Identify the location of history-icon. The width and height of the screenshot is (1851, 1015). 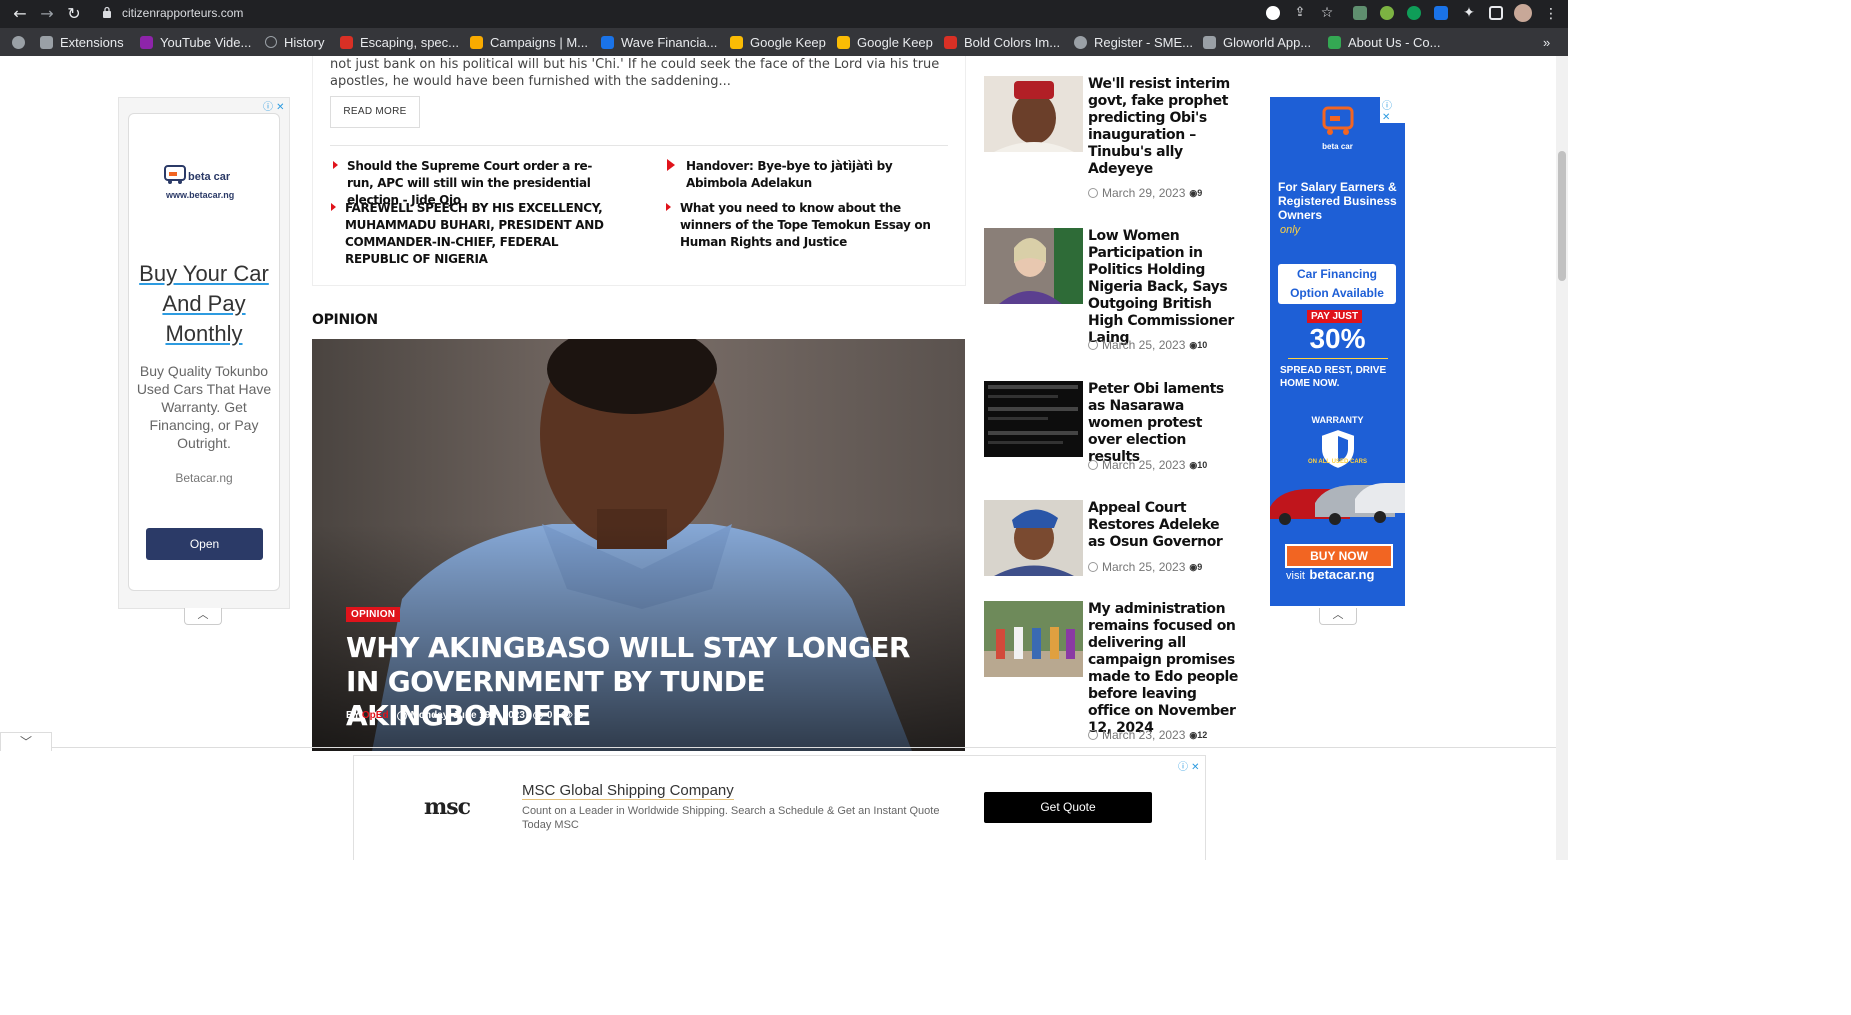
(271, 42).